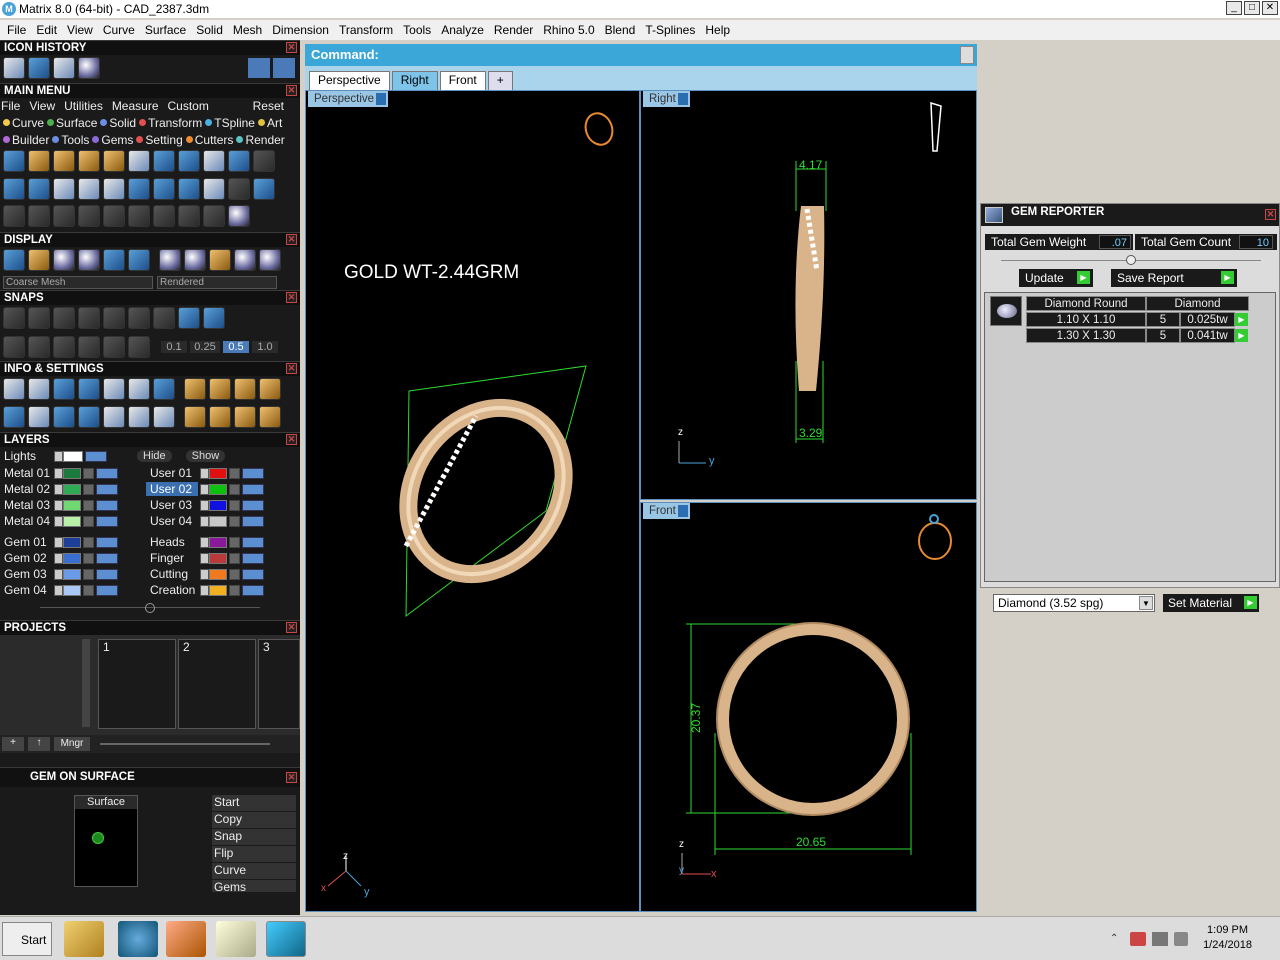  Describe the element at coordinates (274, 123) in the screenshot. I see `category-art: Art` at that location.